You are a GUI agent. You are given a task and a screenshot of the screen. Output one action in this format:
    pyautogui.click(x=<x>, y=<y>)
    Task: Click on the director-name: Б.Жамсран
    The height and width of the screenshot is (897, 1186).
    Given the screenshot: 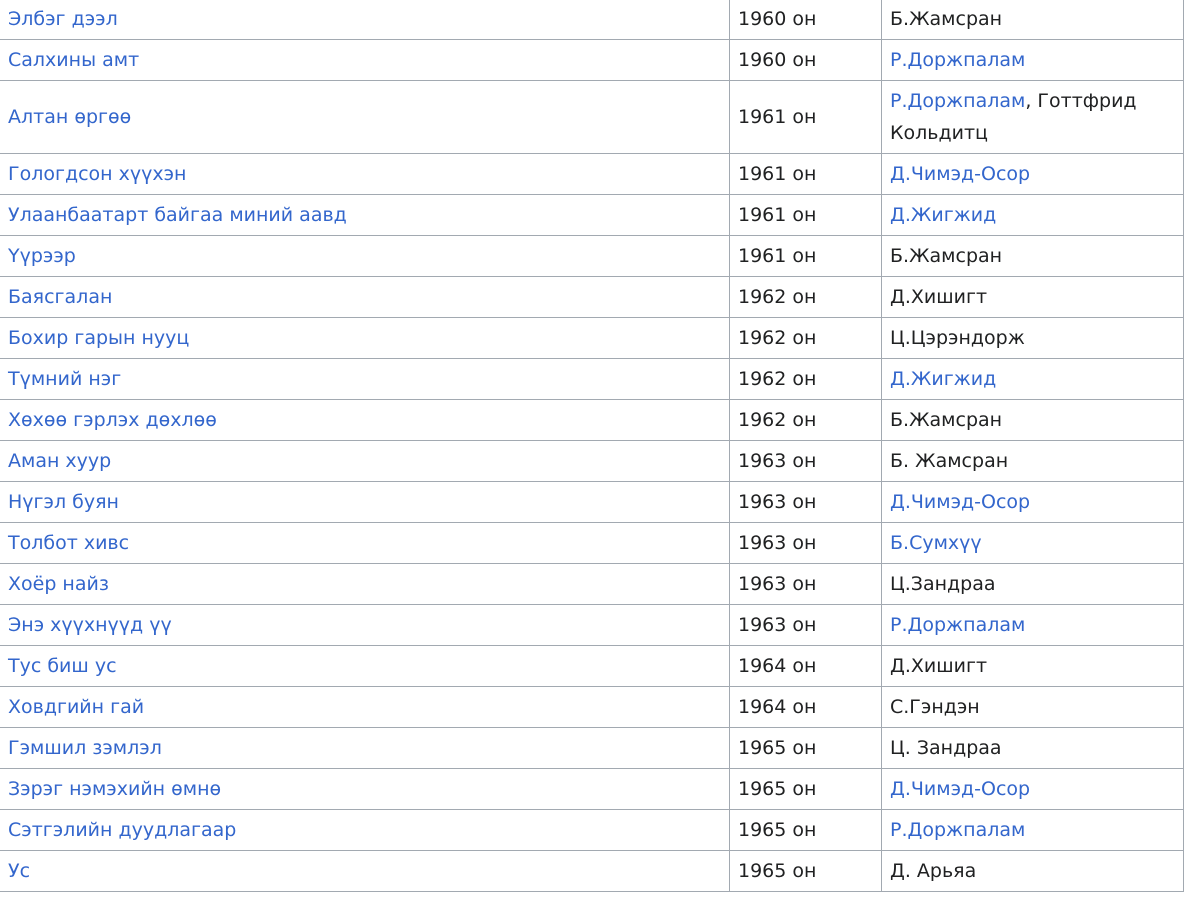 What is the action you would take?
    pyautogui.click(x=946, y=256)
    